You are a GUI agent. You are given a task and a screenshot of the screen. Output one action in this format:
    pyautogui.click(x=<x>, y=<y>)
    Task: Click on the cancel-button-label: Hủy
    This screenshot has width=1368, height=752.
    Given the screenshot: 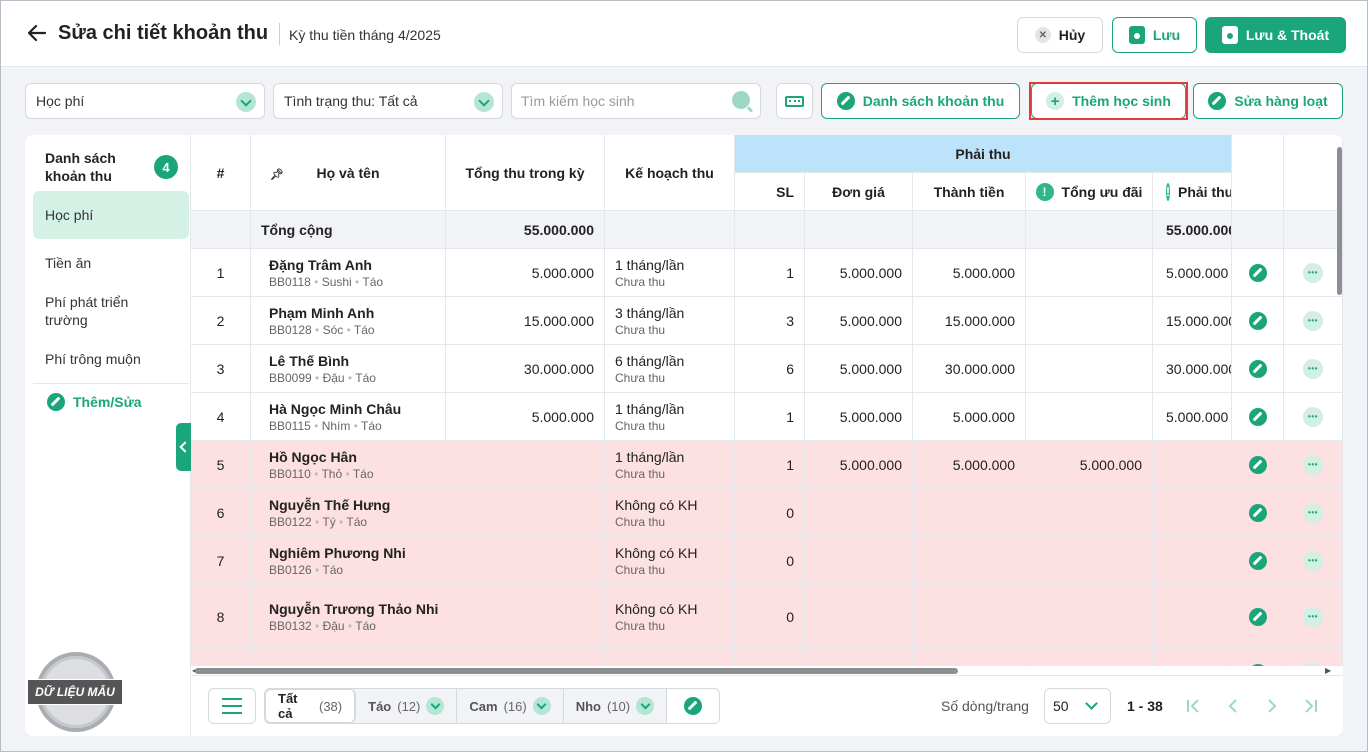 What is the action you would take?
    pyautogui.click(x=1072, y=35)
    